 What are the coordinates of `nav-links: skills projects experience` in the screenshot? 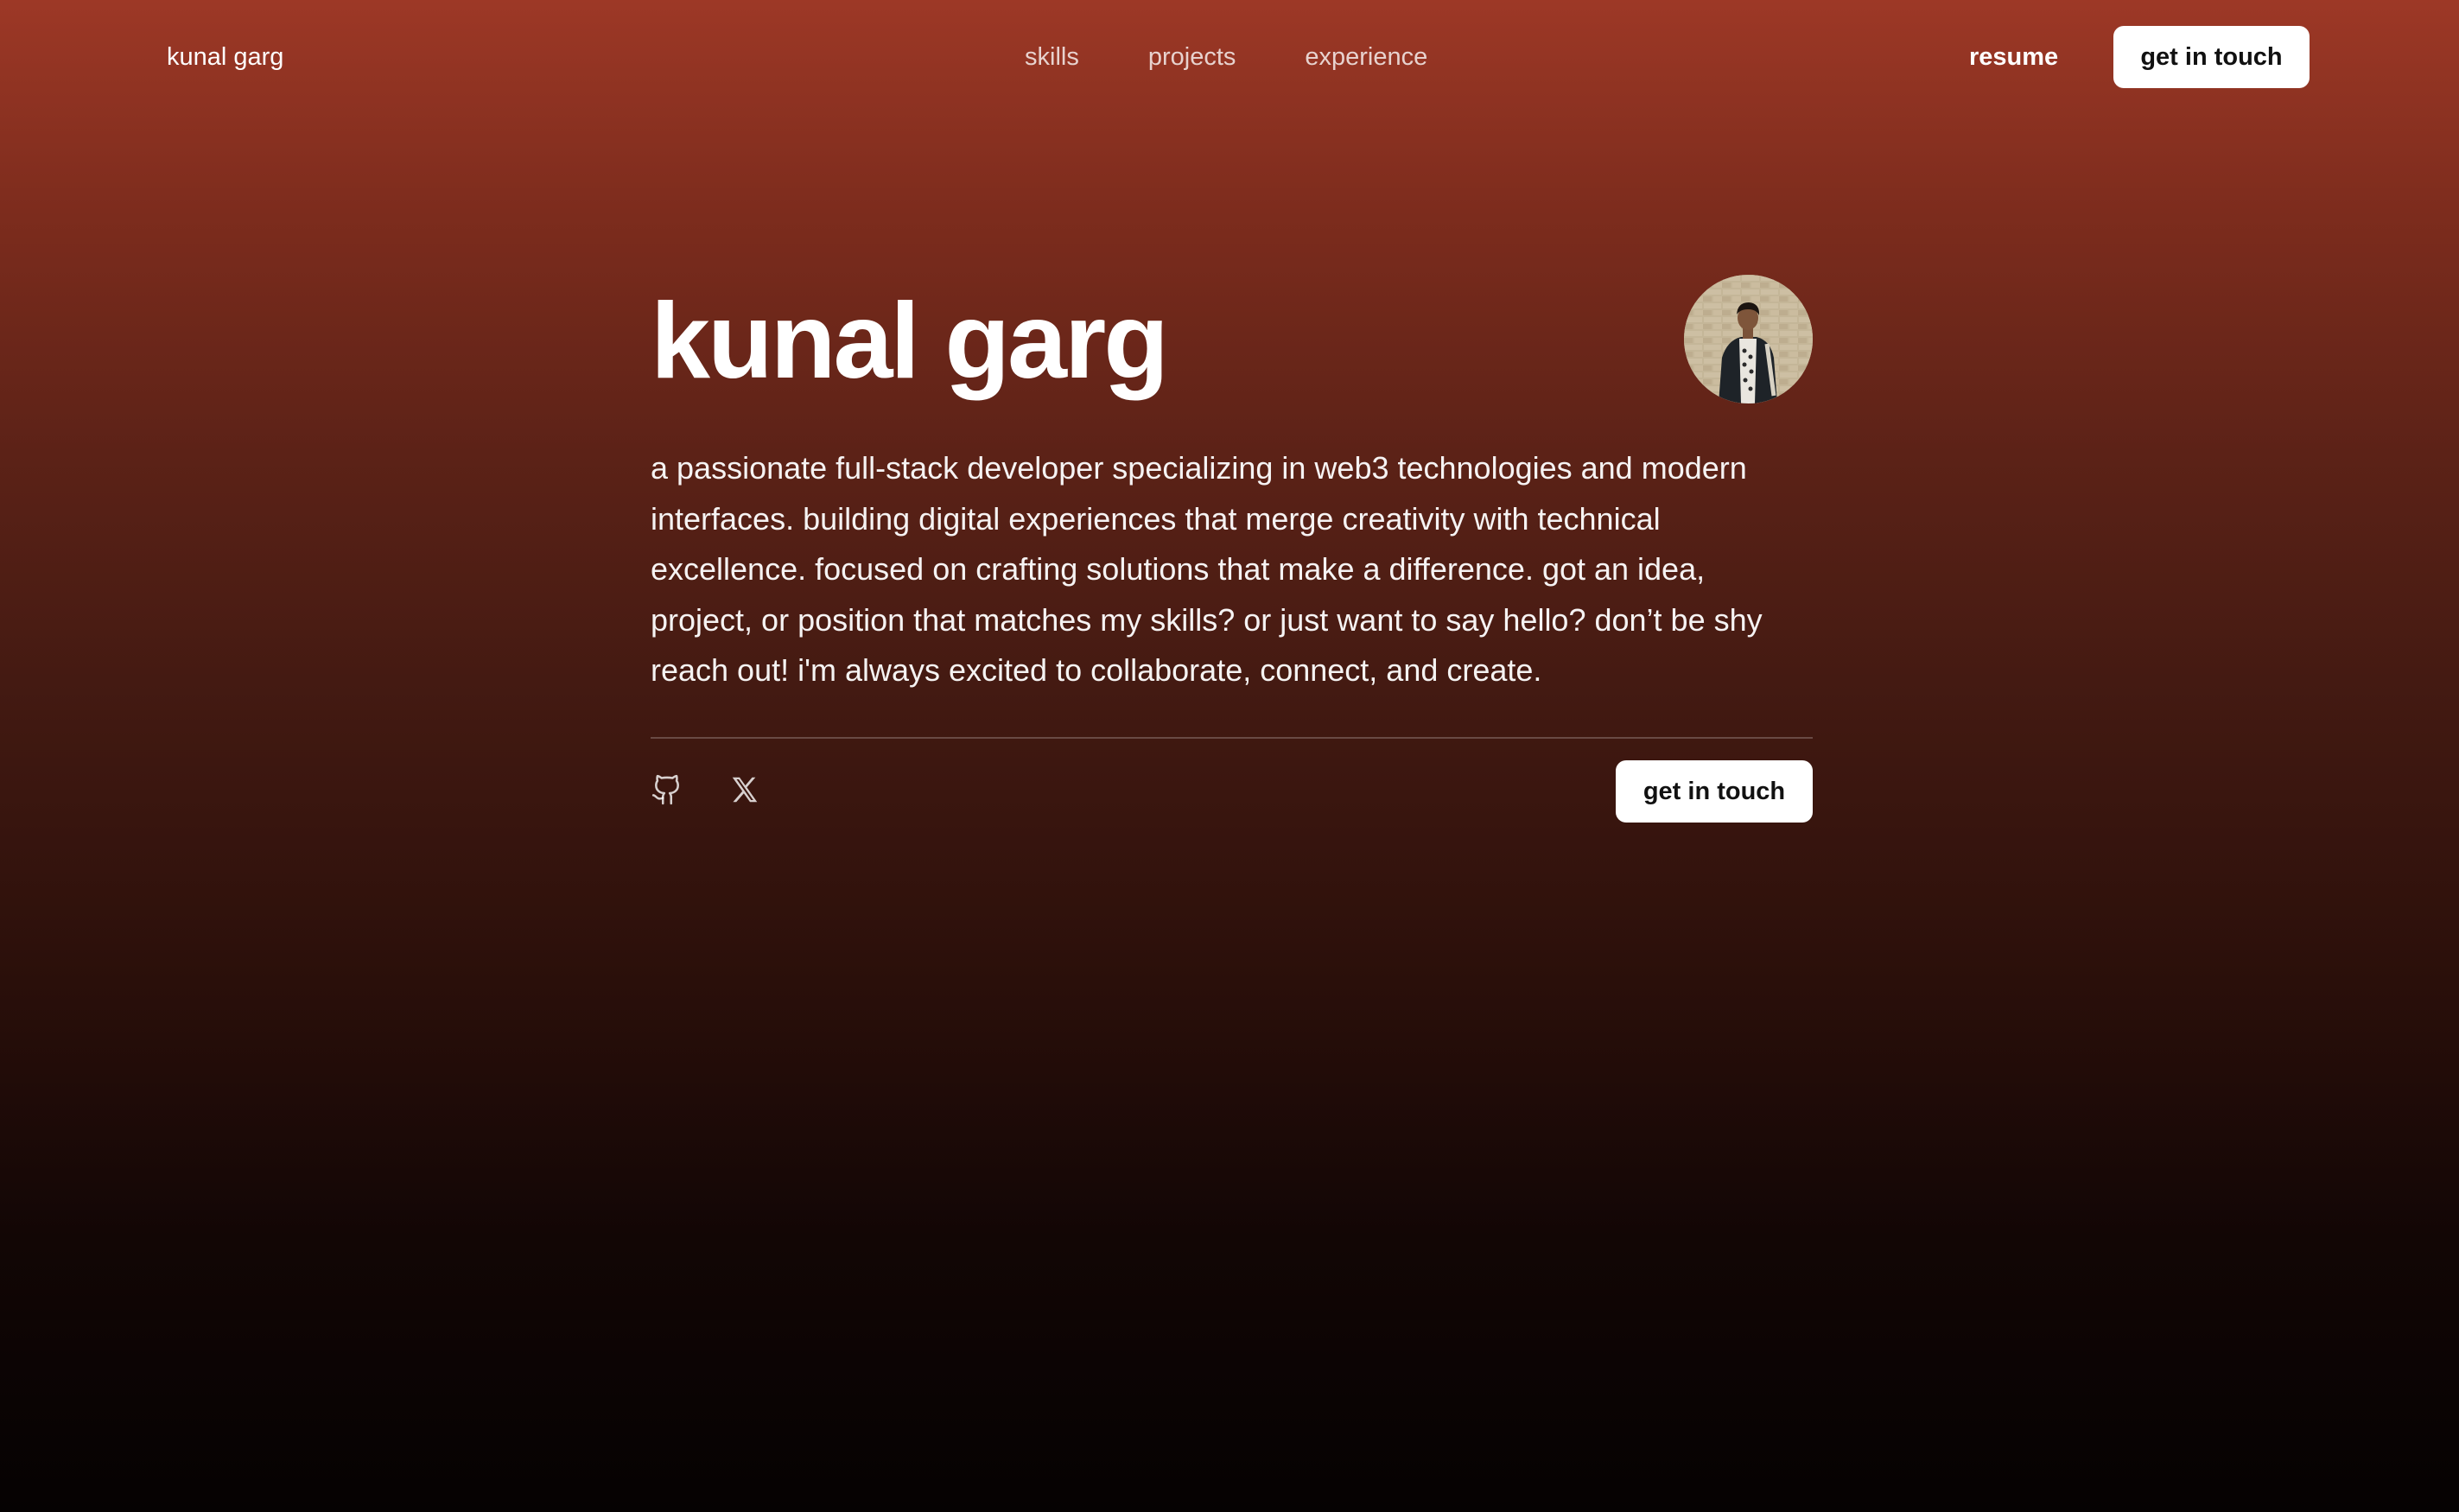 It's located at (1226, 57).